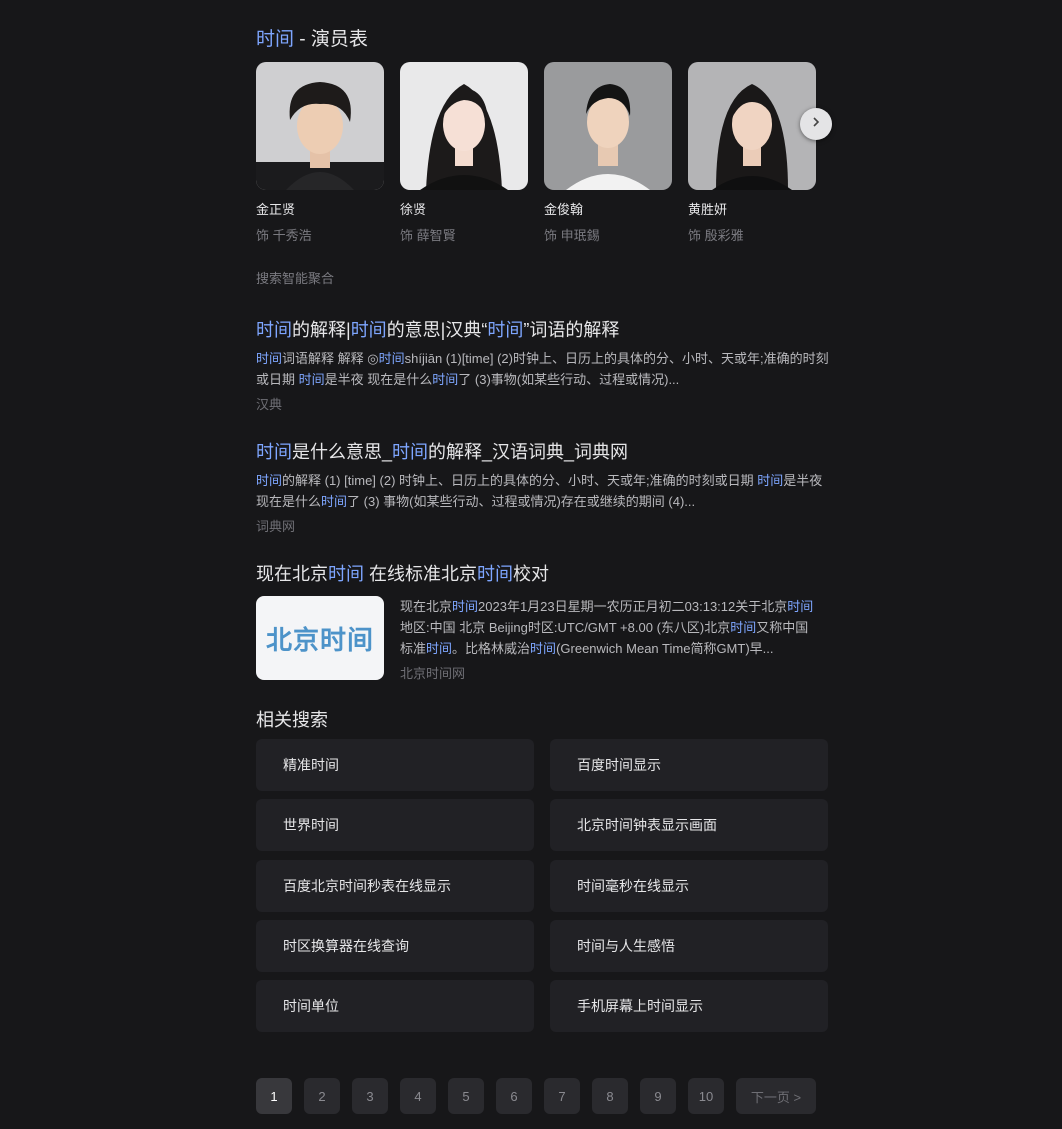 Image resolution: width=1062 pixels, height=1129 pixels. I want to click on related-search-item: 百度北京时间秒表在线显示, so click(395, 886).